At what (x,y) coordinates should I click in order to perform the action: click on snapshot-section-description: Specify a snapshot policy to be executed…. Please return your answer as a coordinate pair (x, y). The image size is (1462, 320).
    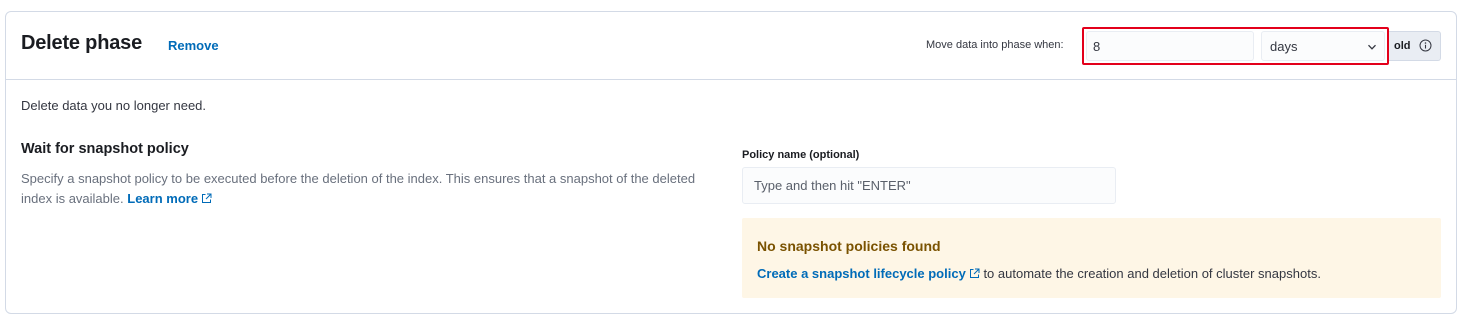
    Looking at the image, I should click on (371, 189).